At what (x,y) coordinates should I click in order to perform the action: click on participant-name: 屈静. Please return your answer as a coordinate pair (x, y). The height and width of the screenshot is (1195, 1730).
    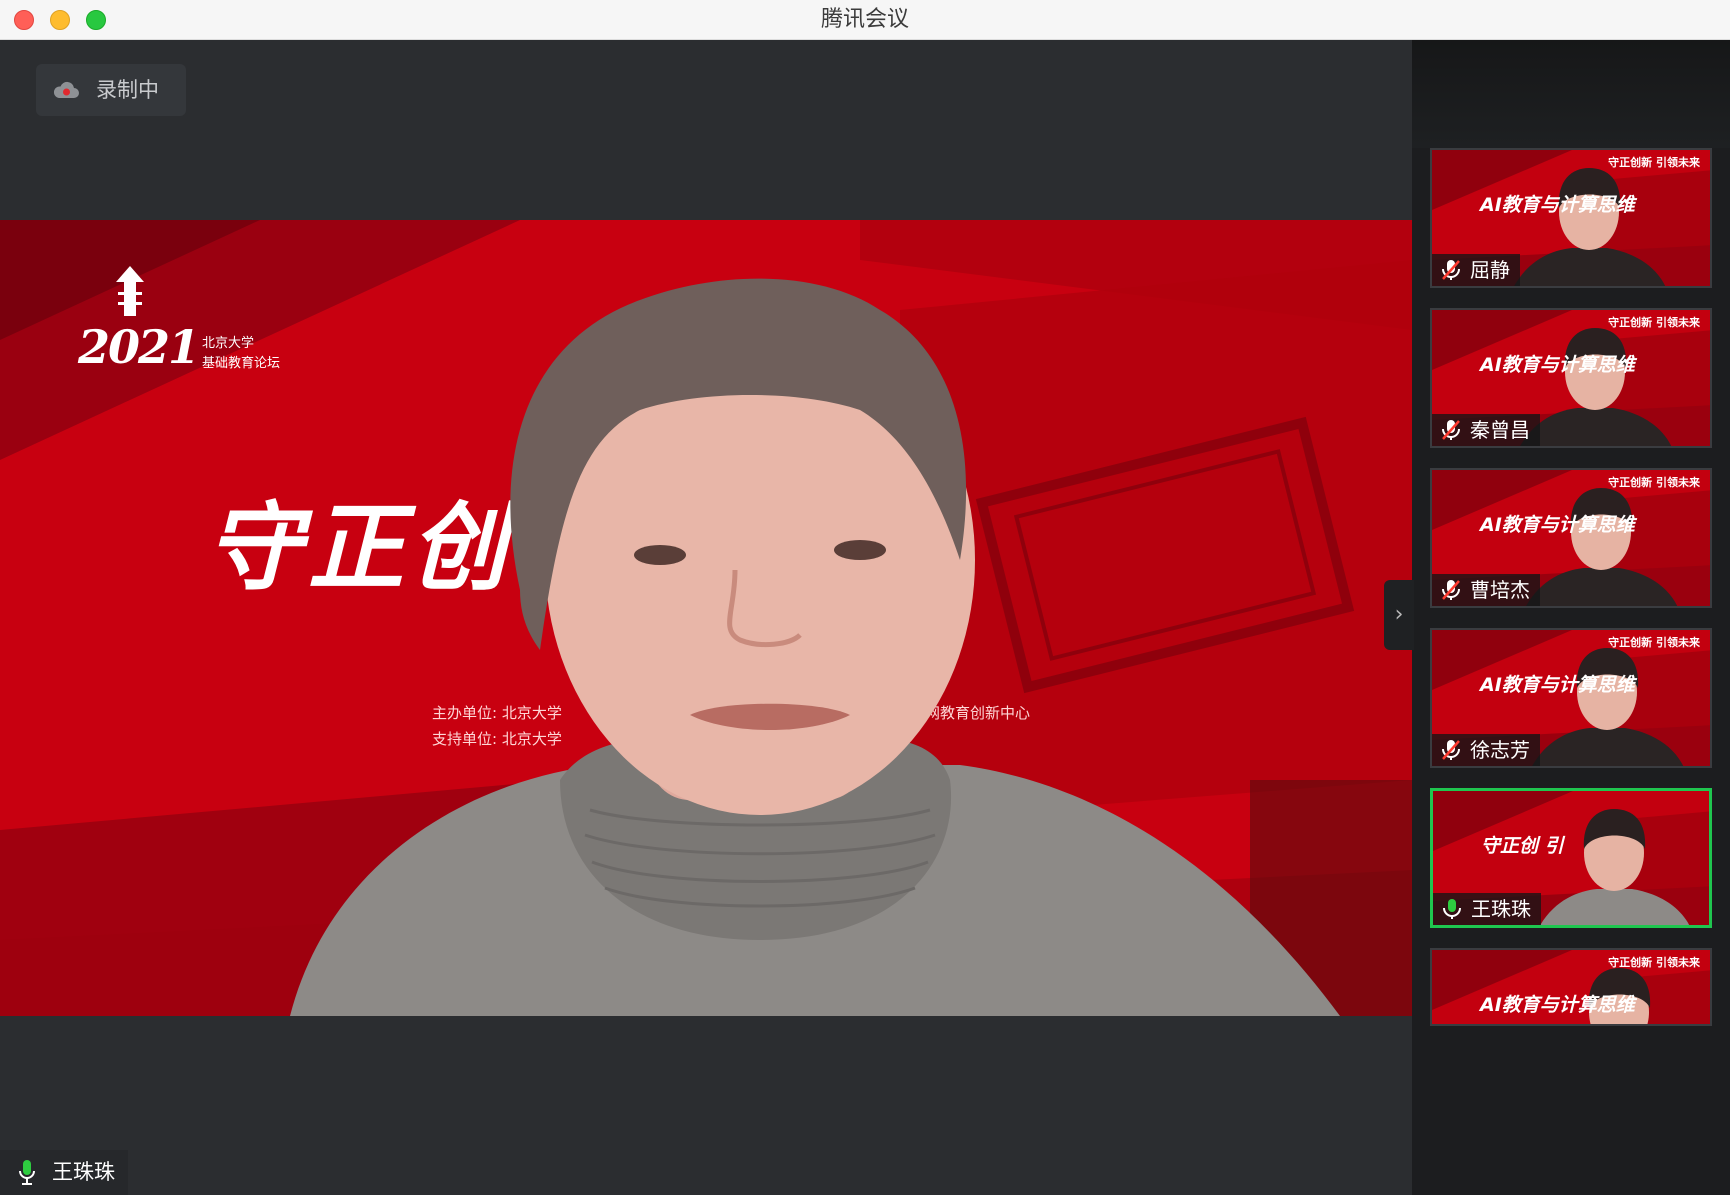
    Looking at the image, I should click on (1490, 270).